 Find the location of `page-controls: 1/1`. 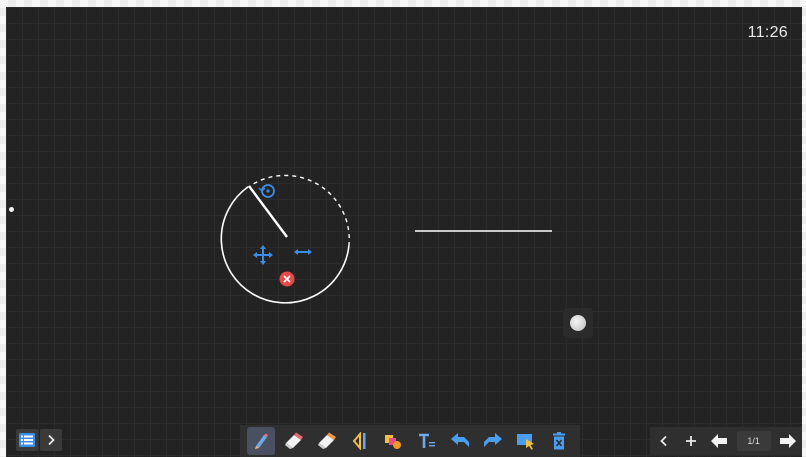

page-controls: 1/1 is located at coordinates (726, 441).